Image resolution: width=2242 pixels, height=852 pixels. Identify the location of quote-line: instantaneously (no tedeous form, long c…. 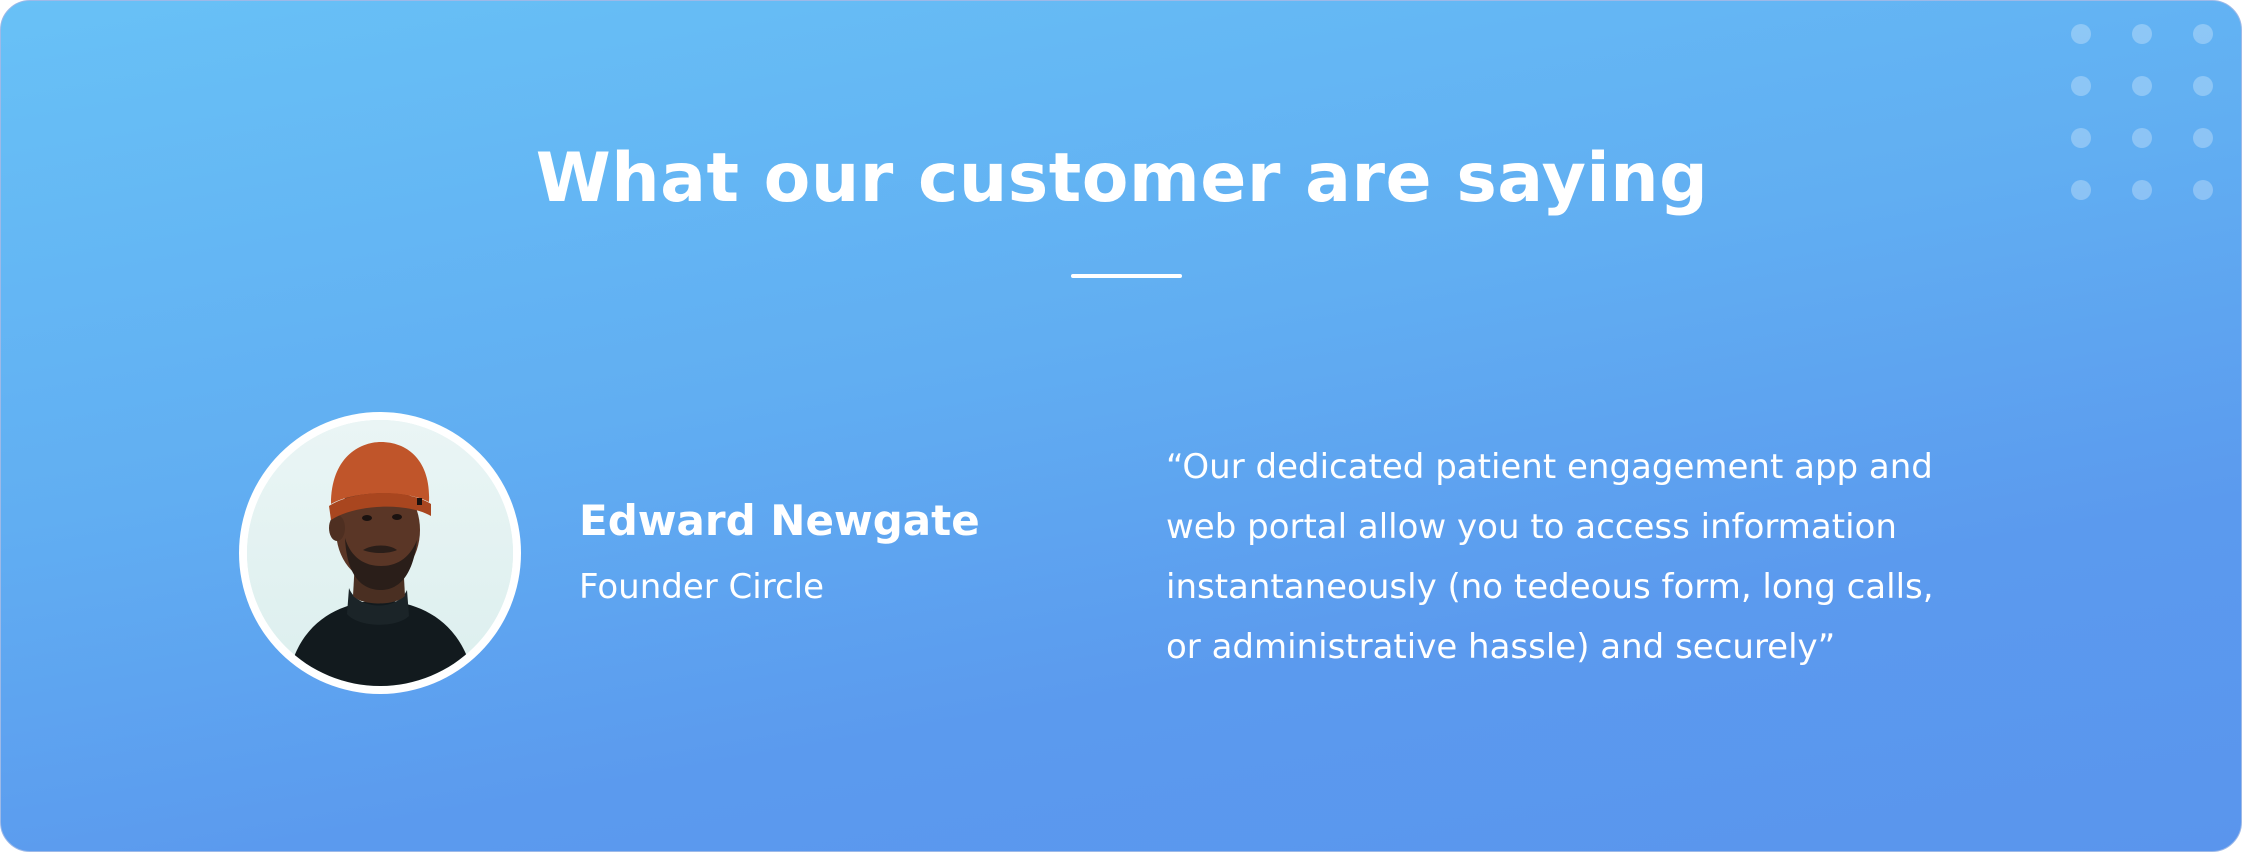
(1550, 587).